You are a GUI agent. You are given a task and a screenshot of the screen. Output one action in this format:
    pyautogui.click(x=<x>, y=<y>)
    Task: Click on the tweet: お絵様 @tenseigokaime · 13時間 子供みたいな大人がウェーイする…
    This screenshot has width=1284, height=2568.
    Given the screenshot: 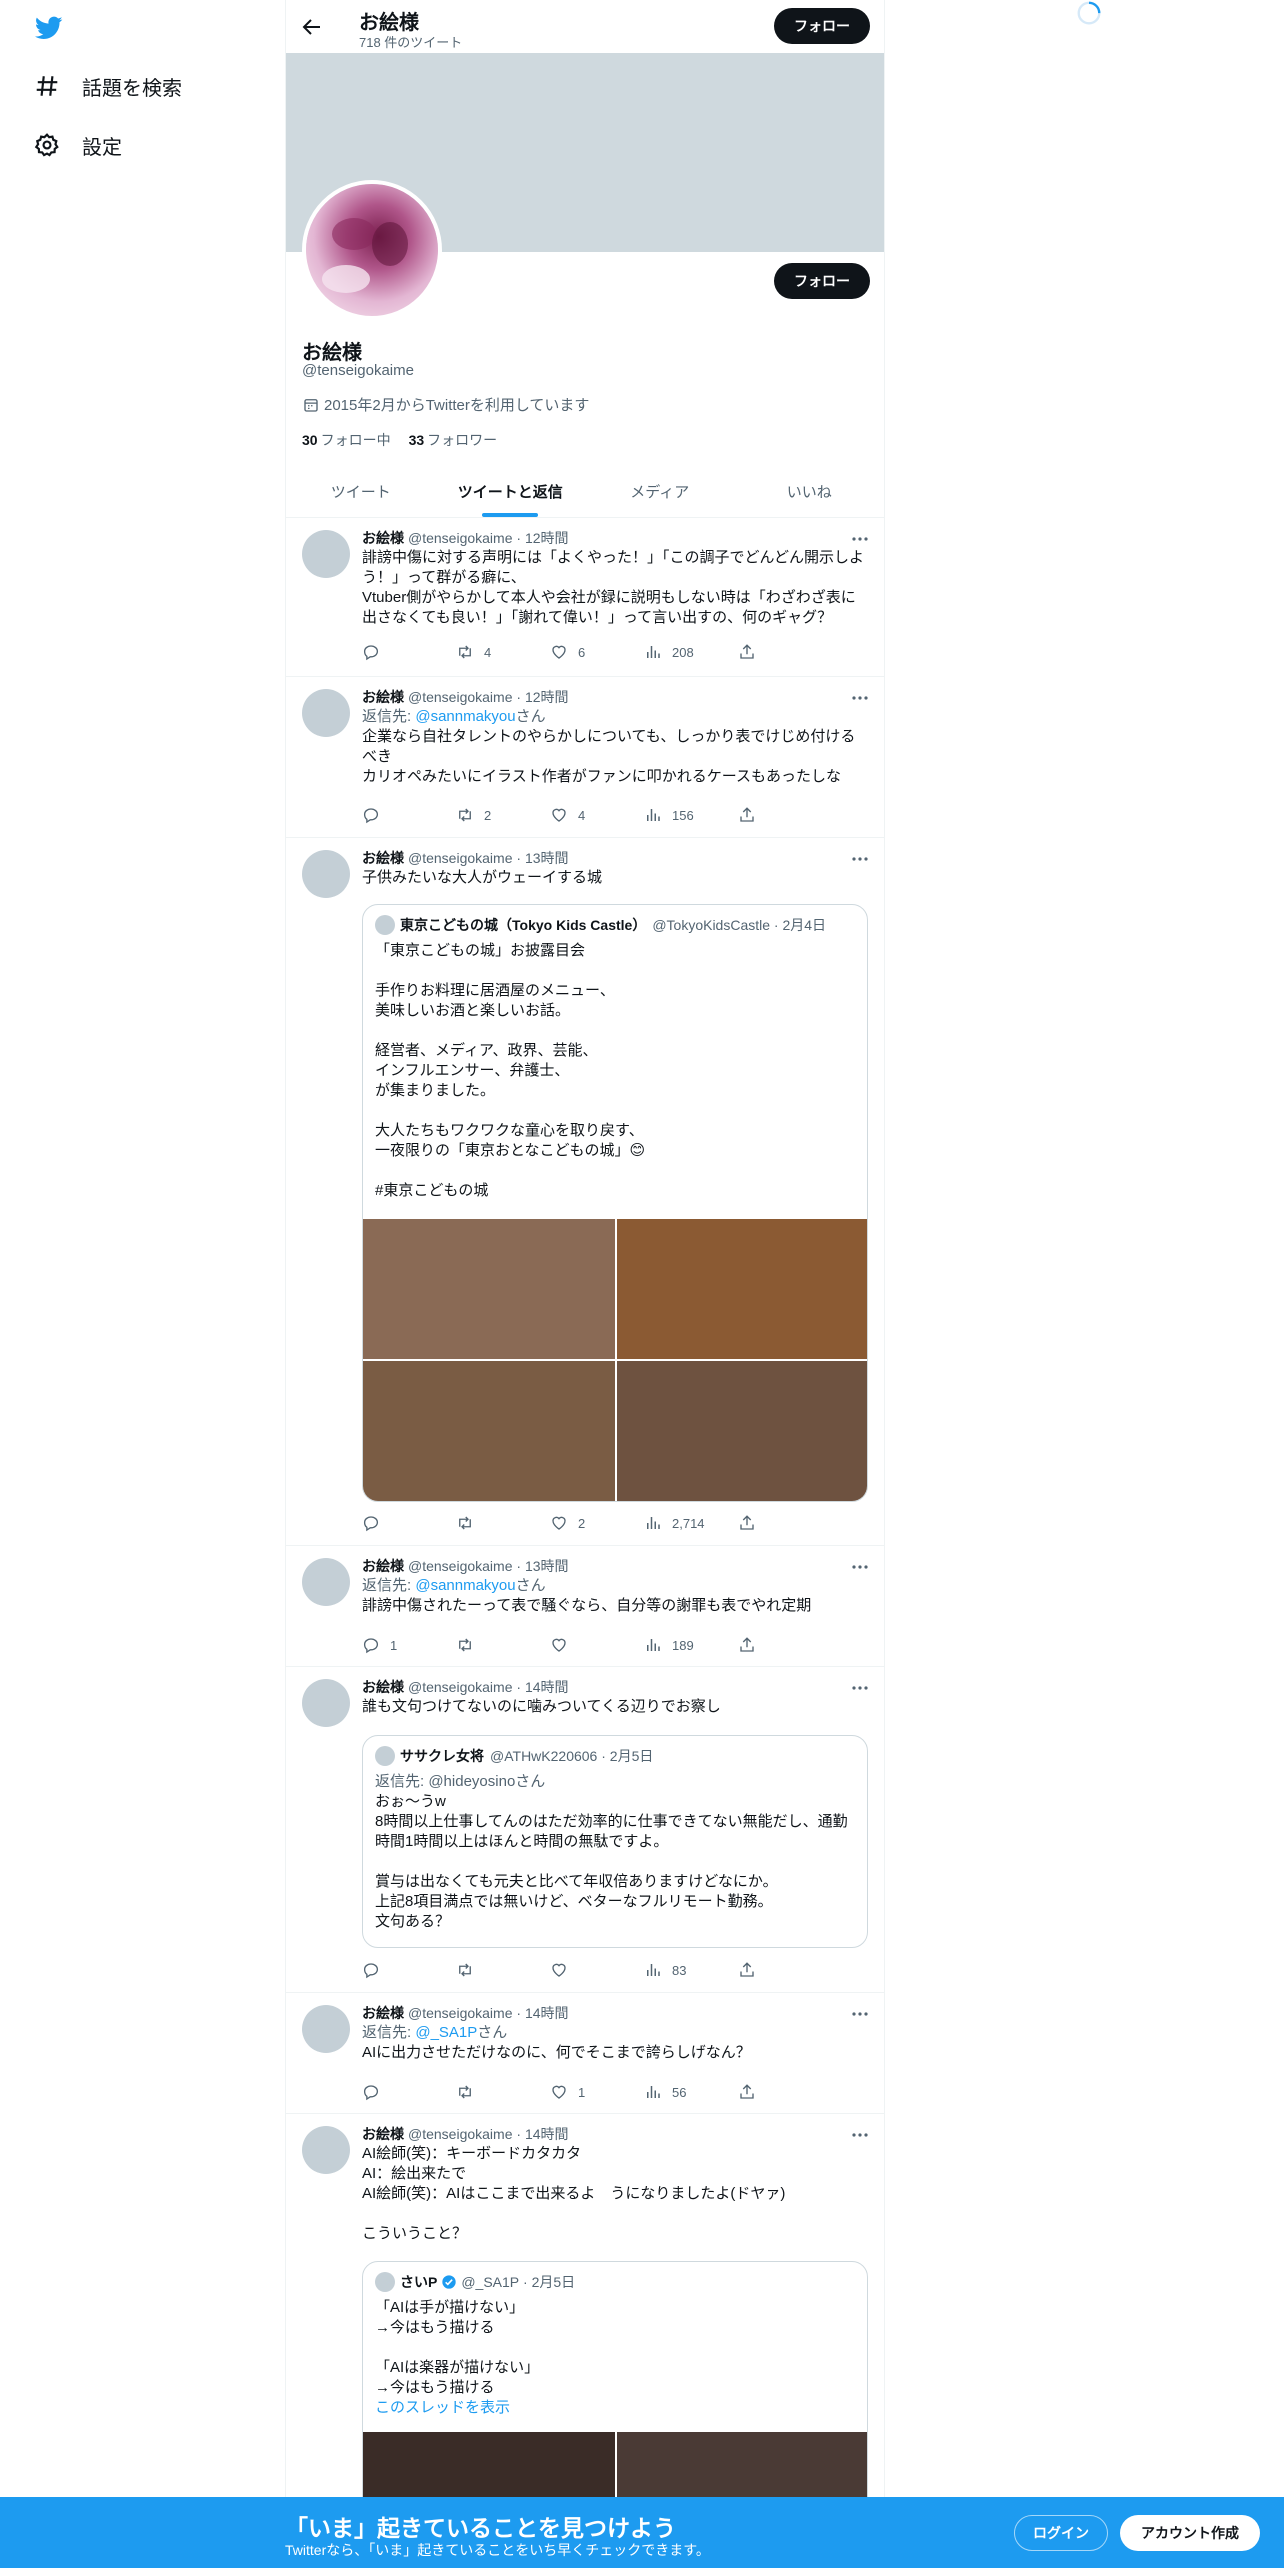 What is the action you would take?
    pyautogui.click(x=585, y=1192)
    